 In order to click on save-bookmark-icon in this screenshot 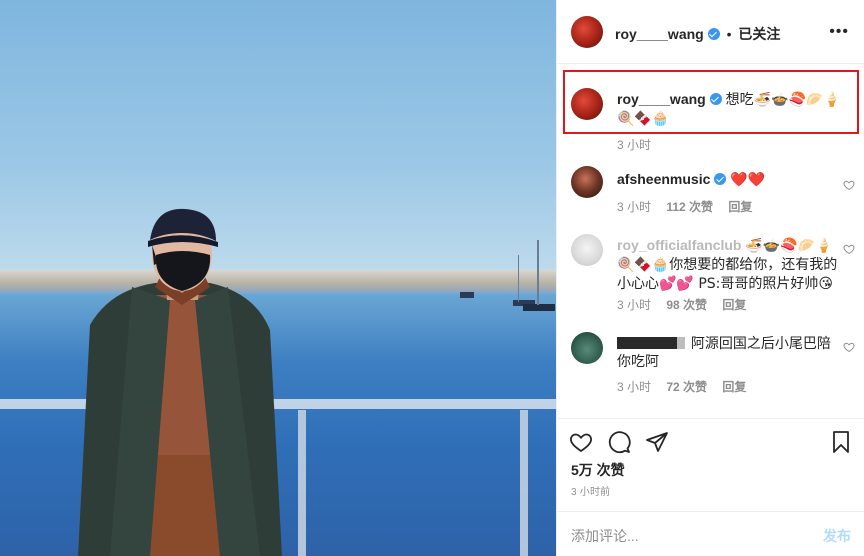, I will do `click(841, 442)`.